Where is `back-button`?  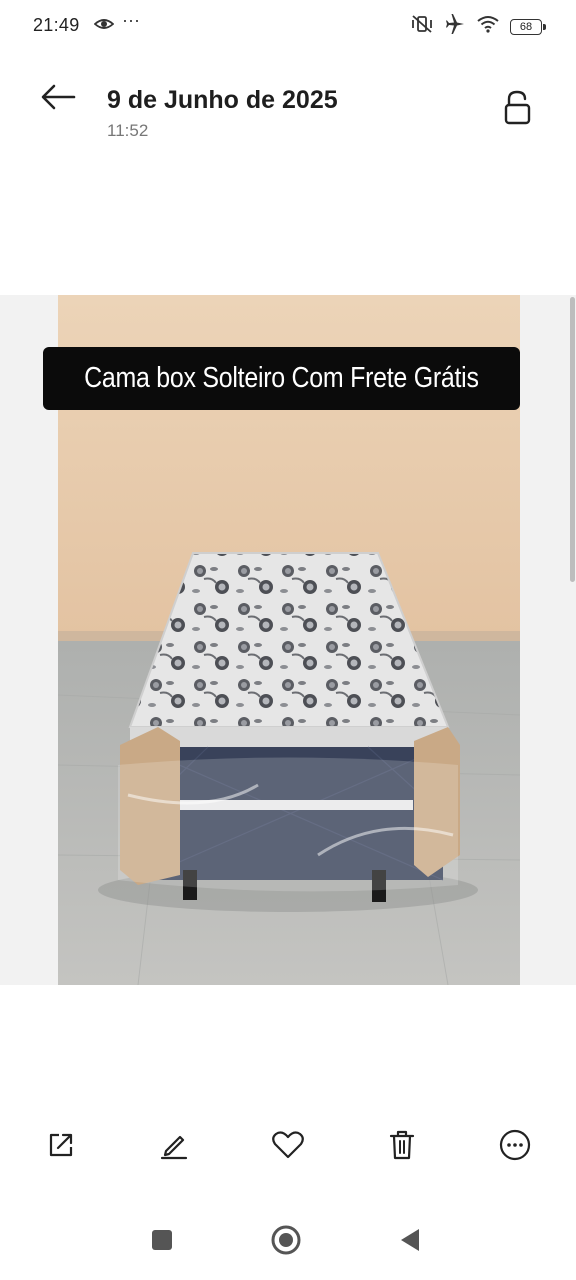
back-button is located at coordinates (58, 97).